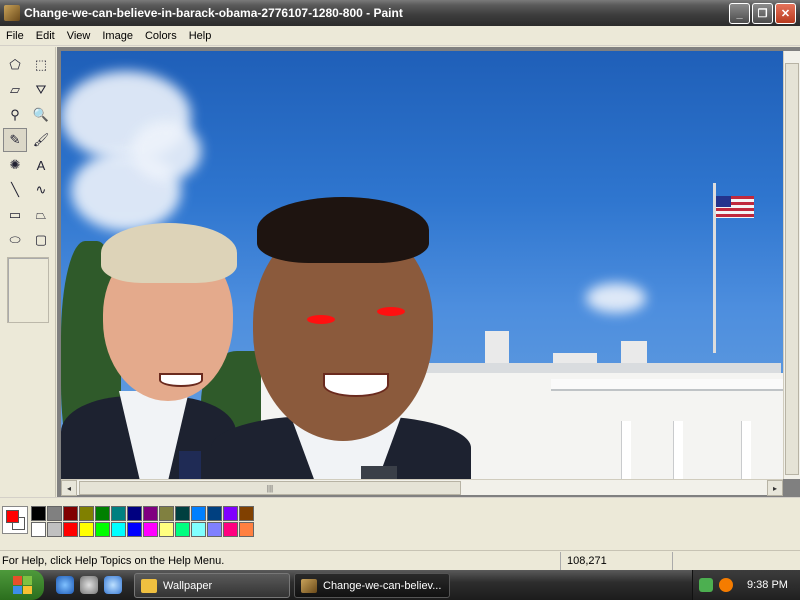 The width and height of the screenshot is (800, 600). I want to click on menu-image: Image, so click(117, 36).